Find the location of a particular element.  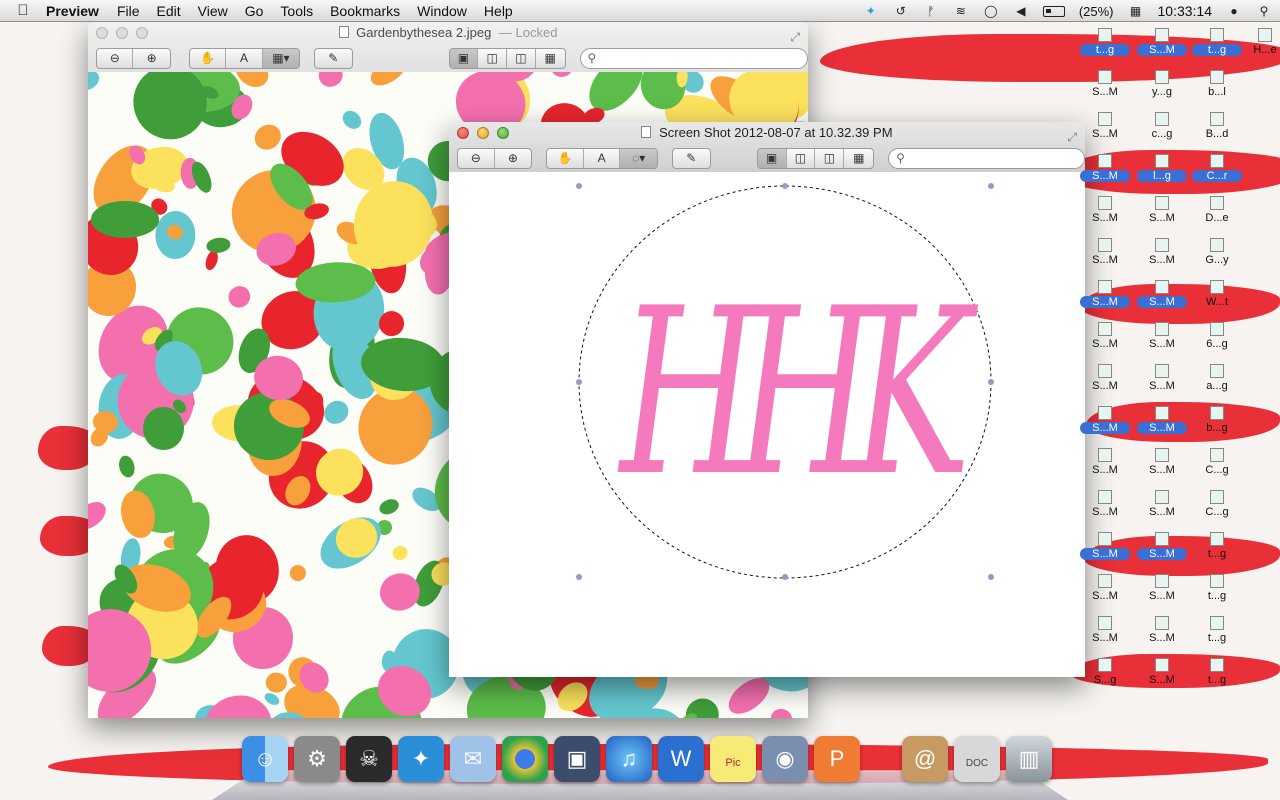

spotlight-icon: ⚲ is located at coordinates (1264, 11).